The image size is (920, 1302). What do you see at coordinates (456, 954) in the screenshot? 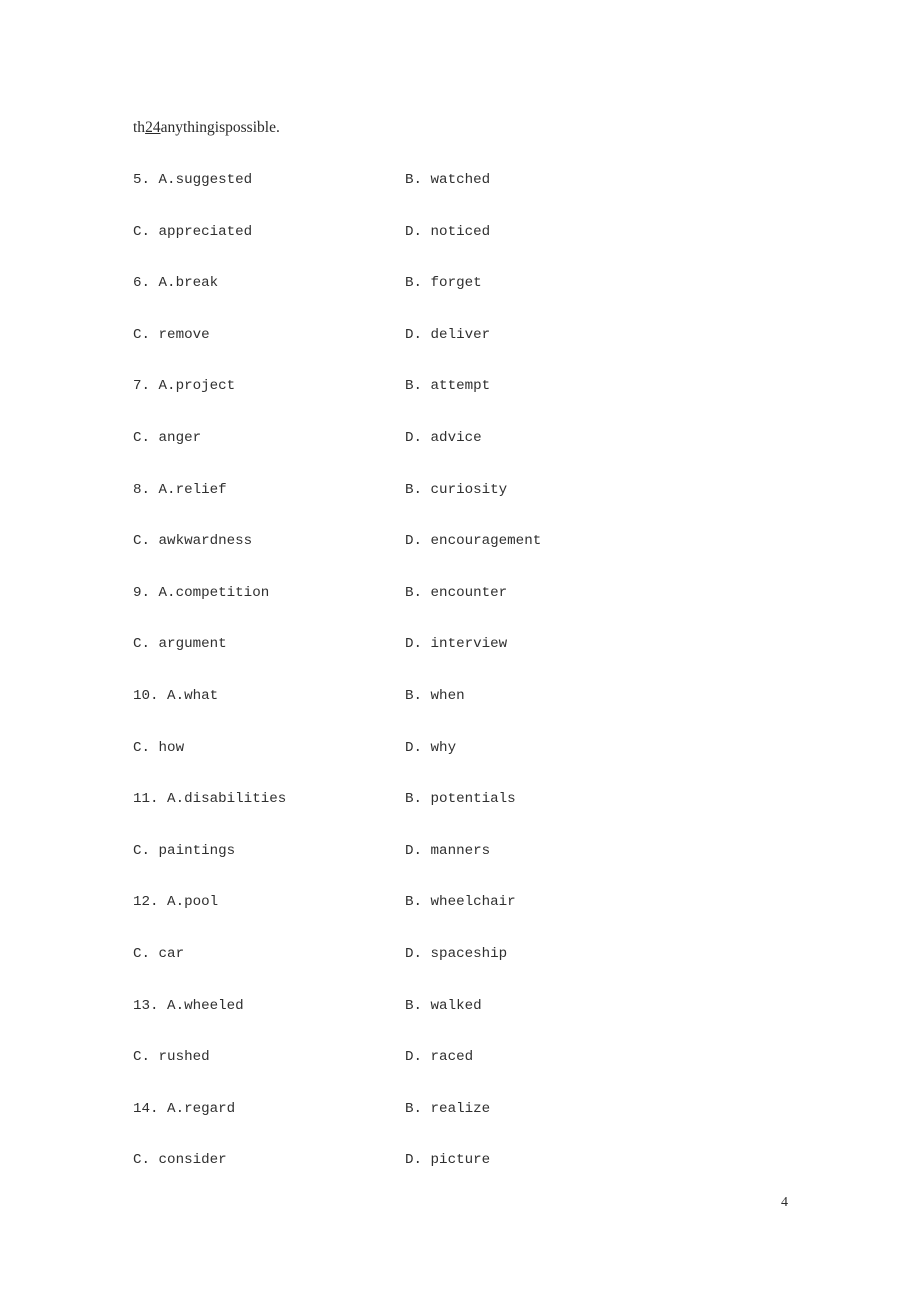
I see `option-d: D. spaceship` at bounding box center [456, 954].